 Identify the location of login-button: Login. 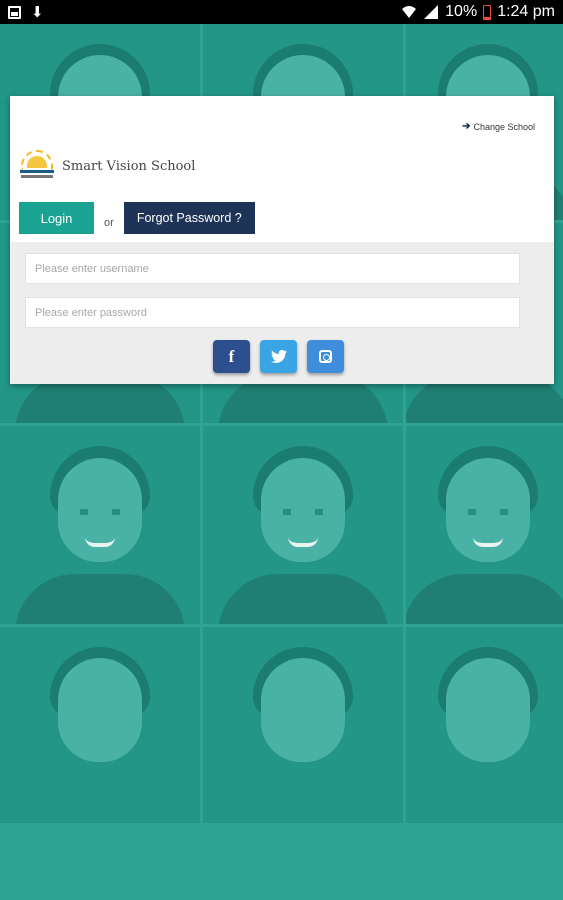
(56, 218).